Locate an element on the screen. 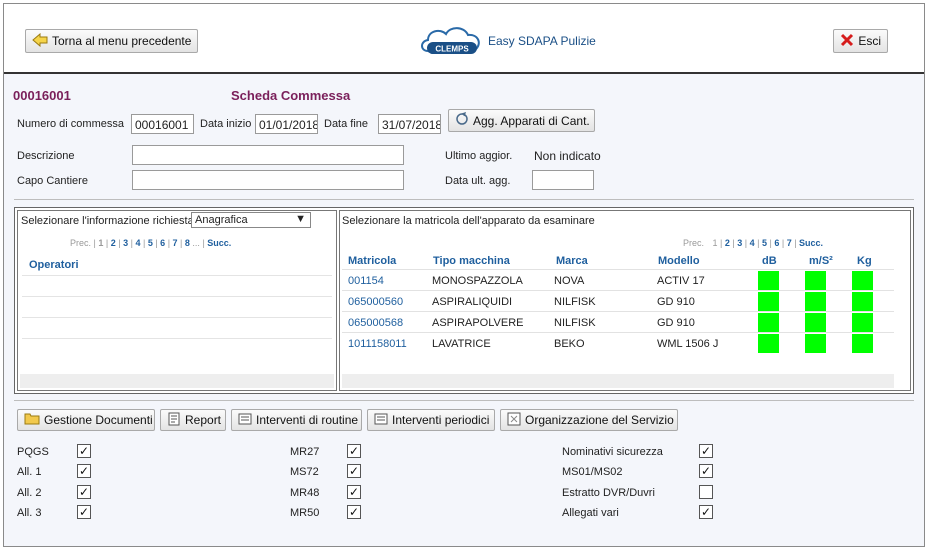 The image size is (929, 552). check-label: MR27 is located at coordinates (305, 452).